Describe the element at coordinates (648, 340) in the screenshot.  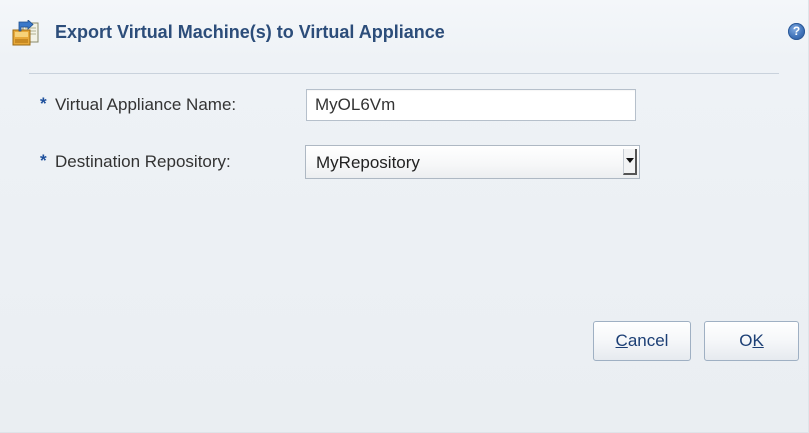
I see `cancel-label-rest: ancel` at that location.